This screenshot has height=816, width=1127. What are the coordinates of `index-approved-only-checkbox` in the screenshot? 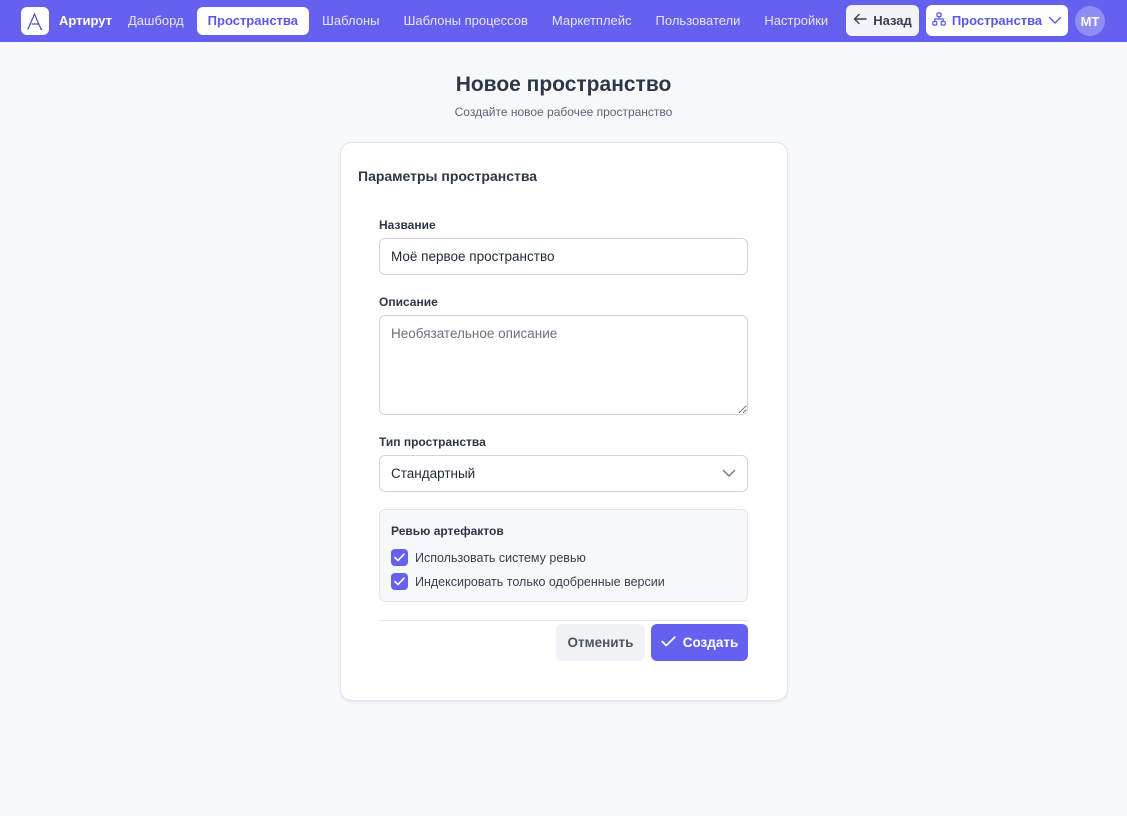 It's located at (399, 581).